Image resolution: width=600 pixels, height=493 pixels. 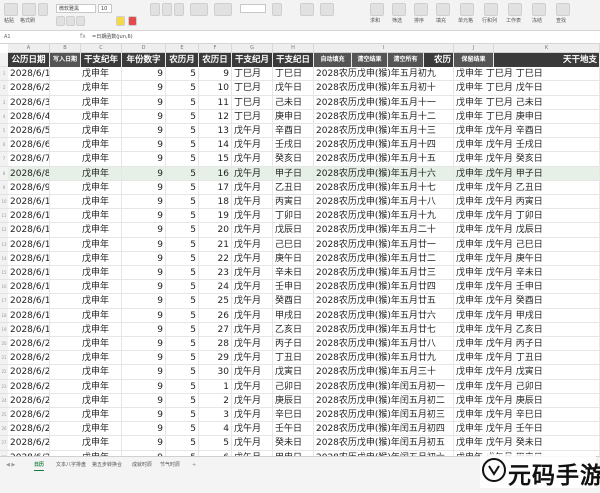 I want to click on cell-gregorian-date: 2028/6/10, so click(x=29, y=202).